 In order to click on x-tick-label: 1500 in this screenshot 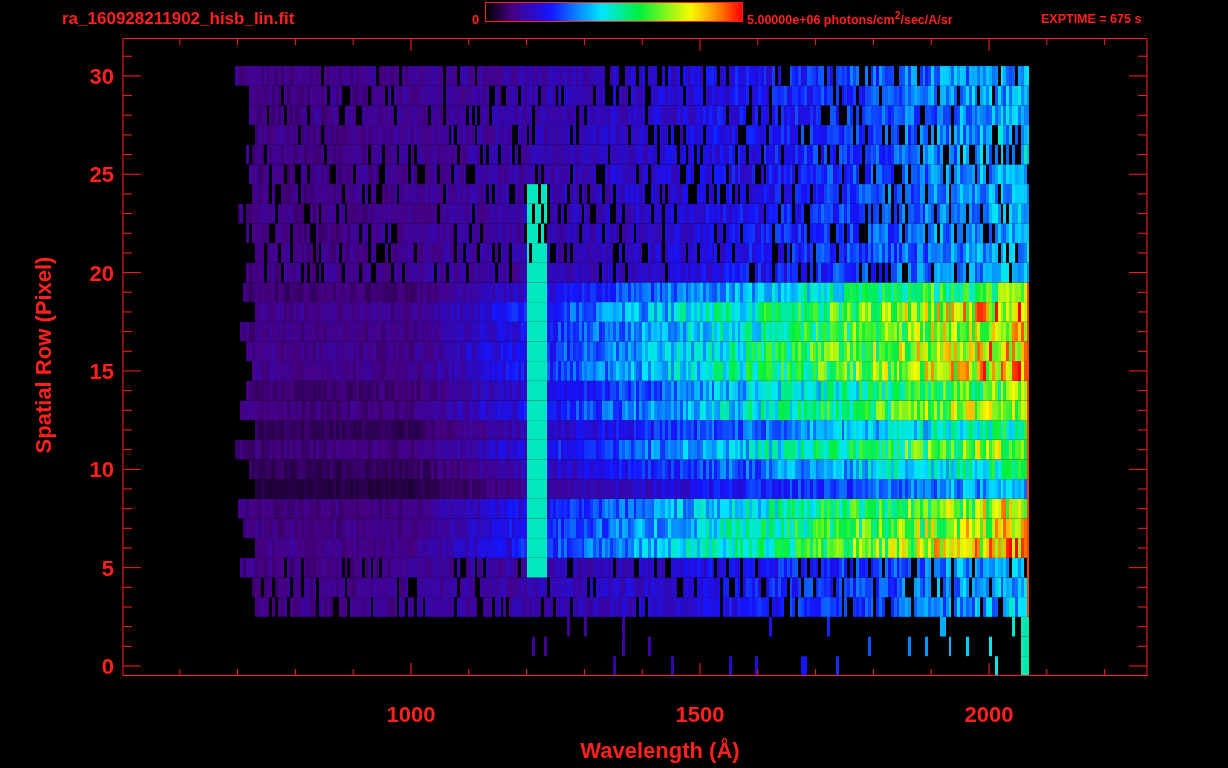, I will do `click(700, 714)`.